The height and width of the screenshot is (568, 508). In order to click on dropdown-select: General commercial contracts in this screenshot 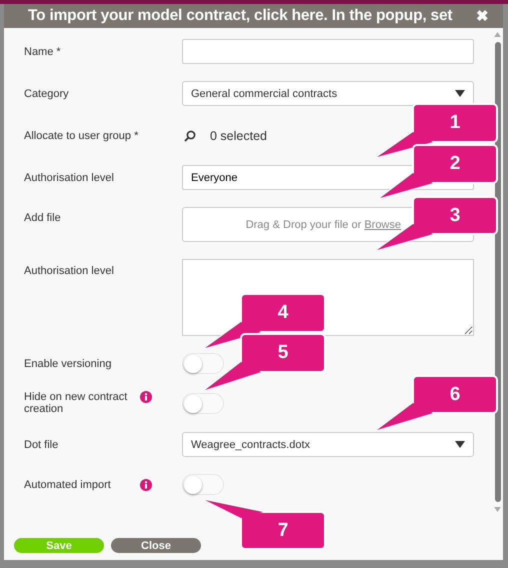, I will do `click(328, 93)`.